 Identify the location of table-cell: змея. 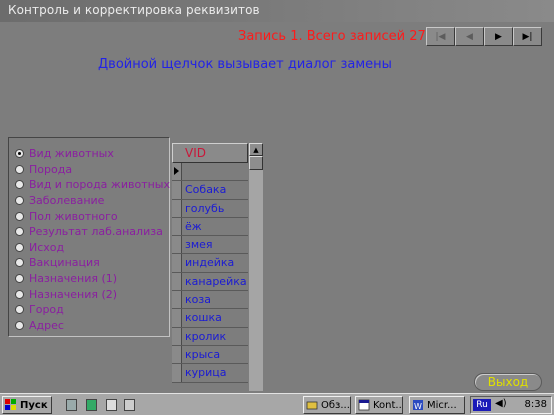
(215, 244).